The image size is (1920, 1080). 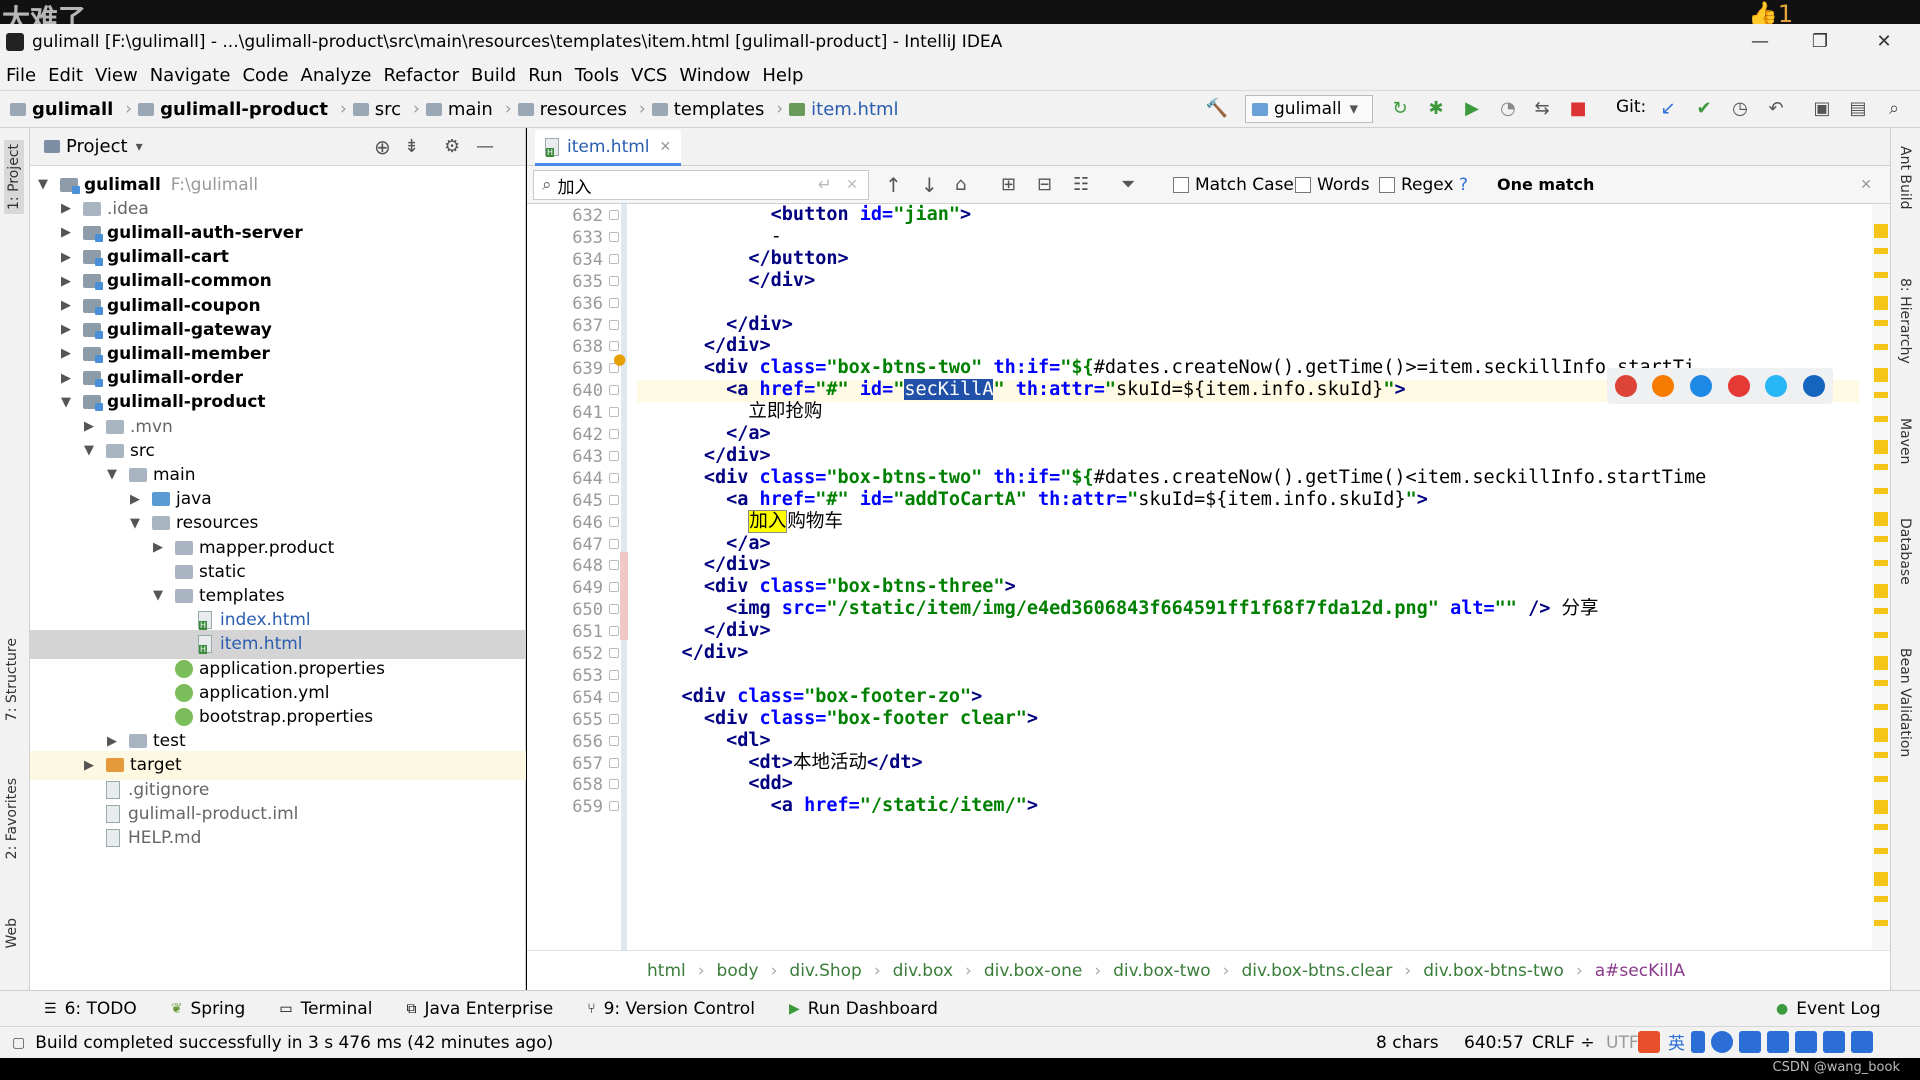 What do you see at coordinates (1309, 109) in the screenshot?
I see `run-config-select: gulimall ▾` at bounding box center [1309, 109].